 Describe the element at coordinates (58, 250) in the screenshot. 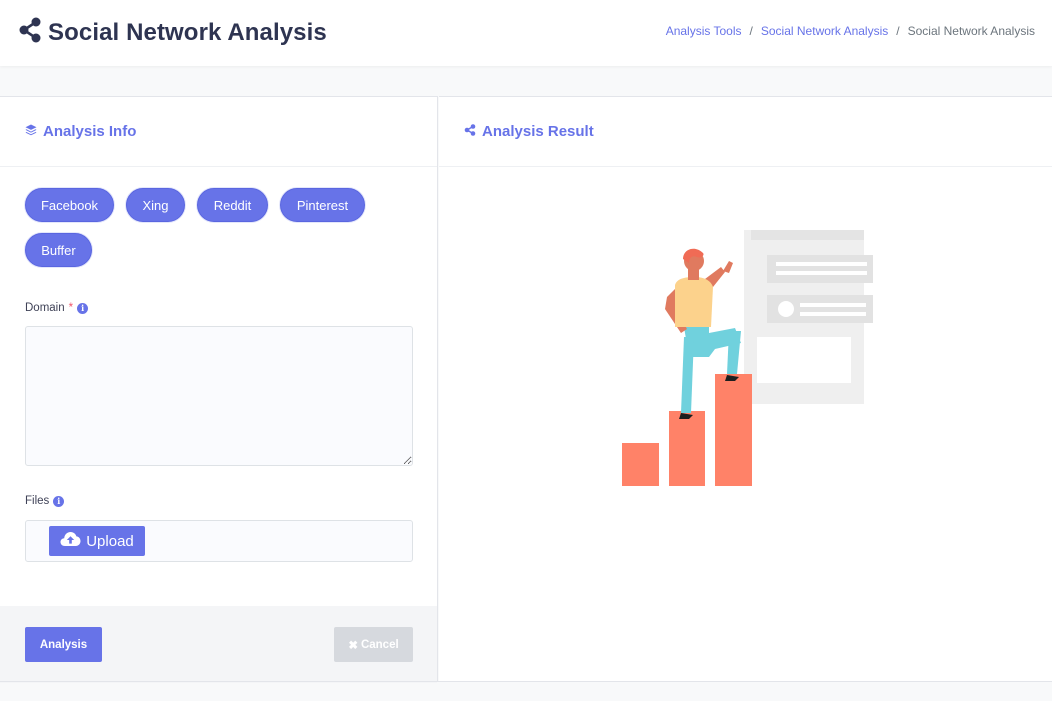

I see `chip-buffer: Buffer` at that location.